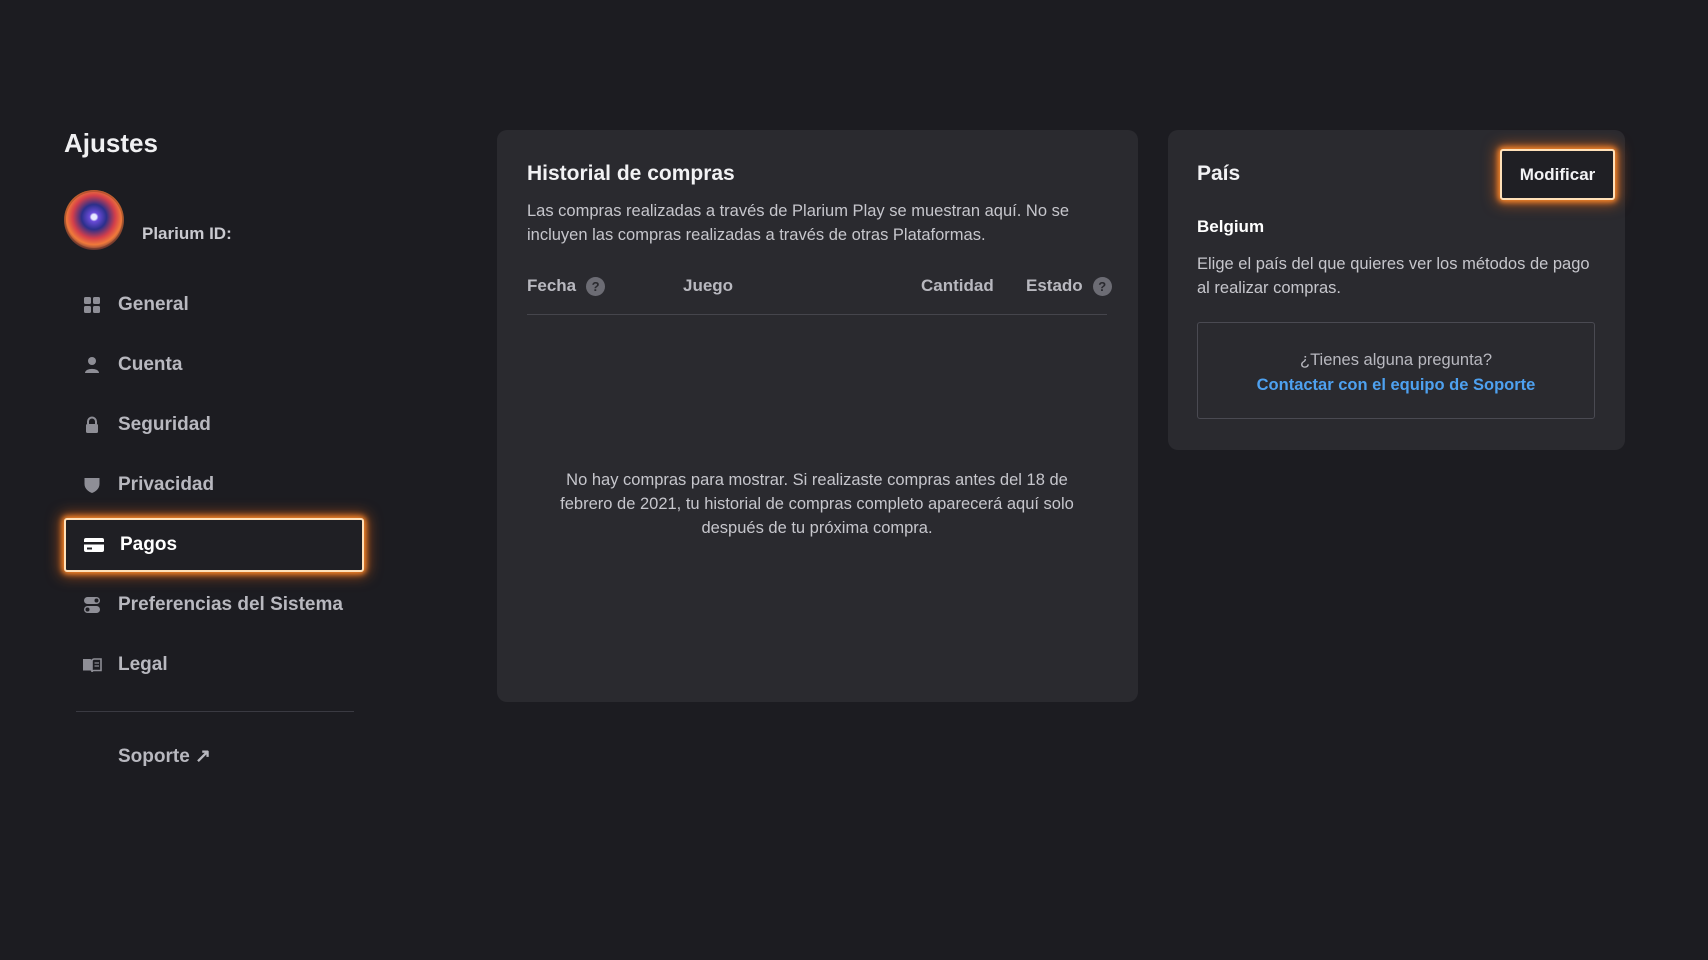 This screenshot has width=1708, height=960. I want to click on nav-divider, so click(215, 711).